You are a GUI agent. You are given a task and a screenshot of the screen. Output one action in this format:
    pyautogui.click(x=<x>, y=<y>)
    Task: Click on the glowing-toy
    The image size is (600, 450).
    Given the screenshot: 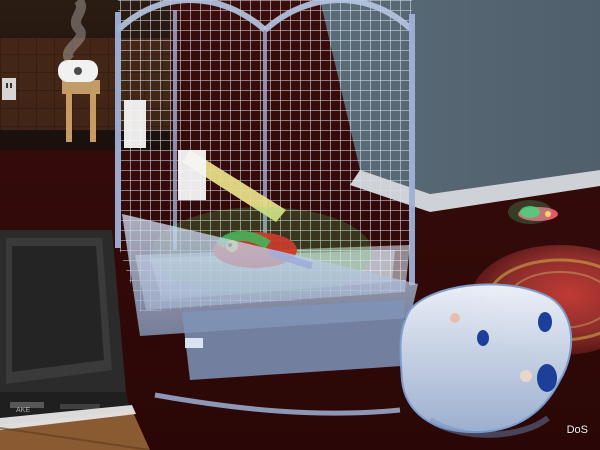 What is the action you would take?
    pyautogui.click(x=533, y=212)
    